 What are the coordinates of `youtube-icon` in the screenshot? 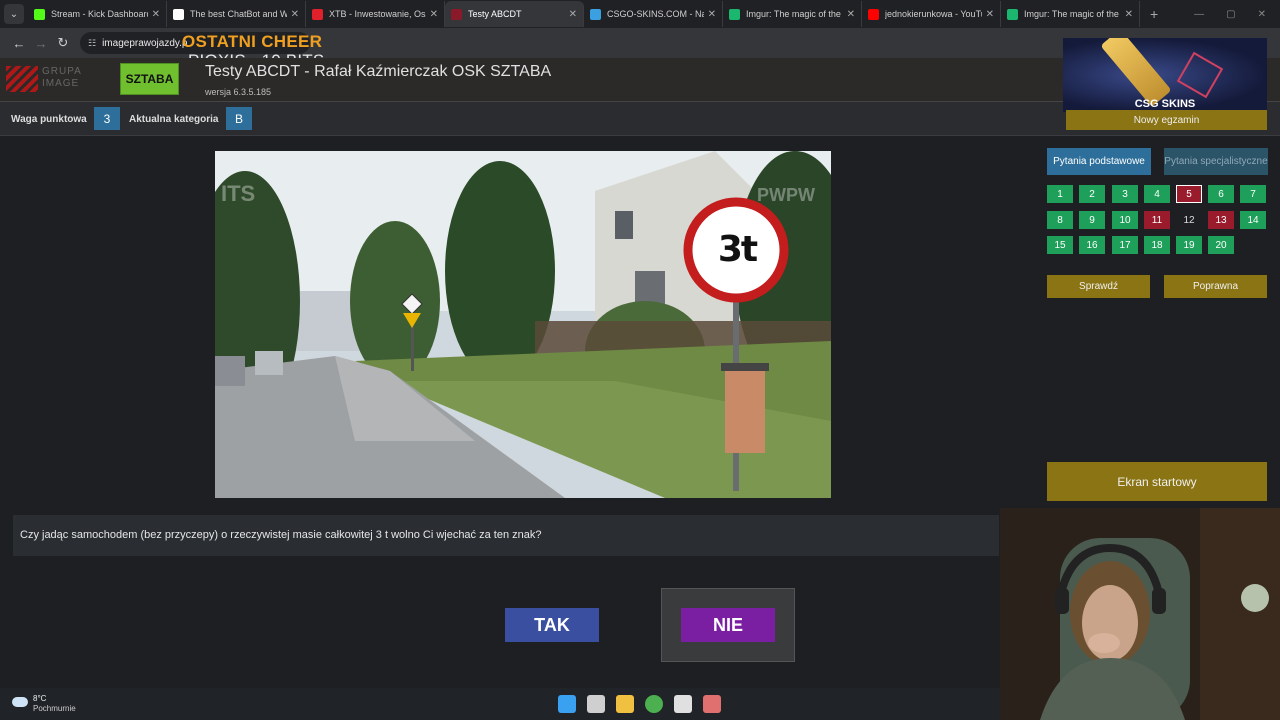 It's located at (873, 14).